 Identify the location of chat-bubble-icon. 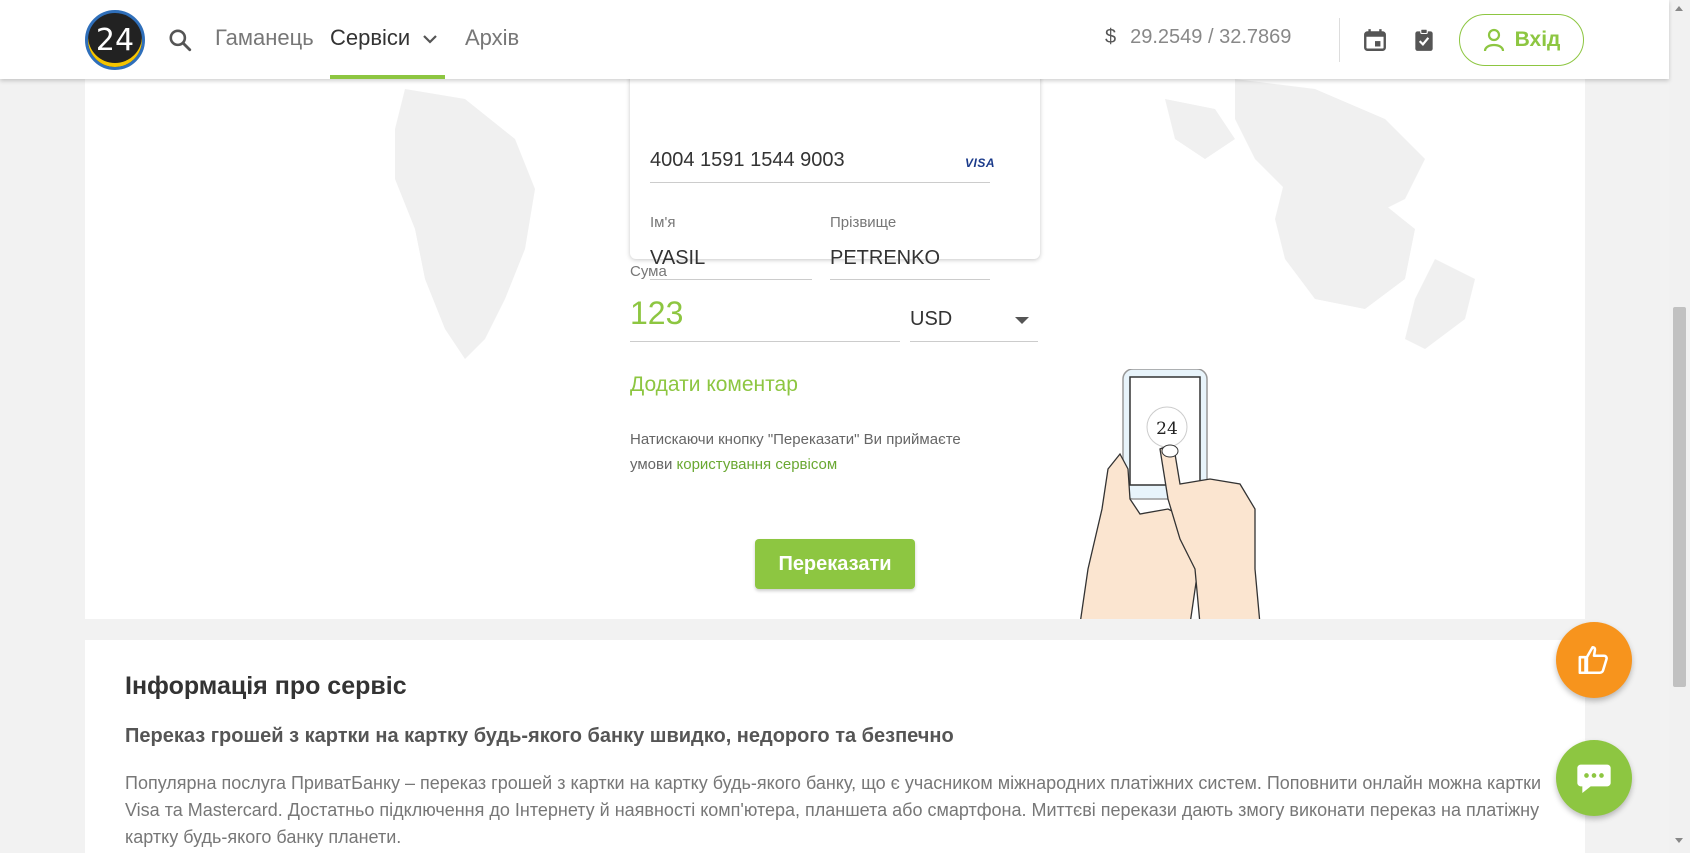
(1594, 778).